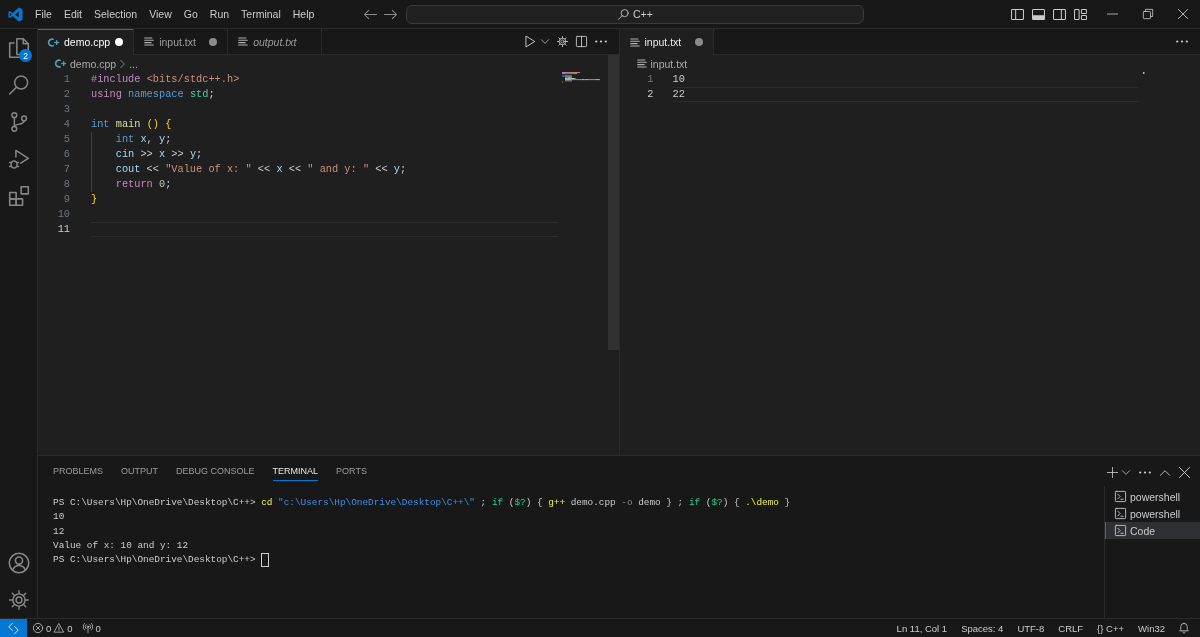 This screenshot has width=1200, height=637. Describe the element at coordinates (1147, 14) in the screenshot. I see `restore-icon` at that location.